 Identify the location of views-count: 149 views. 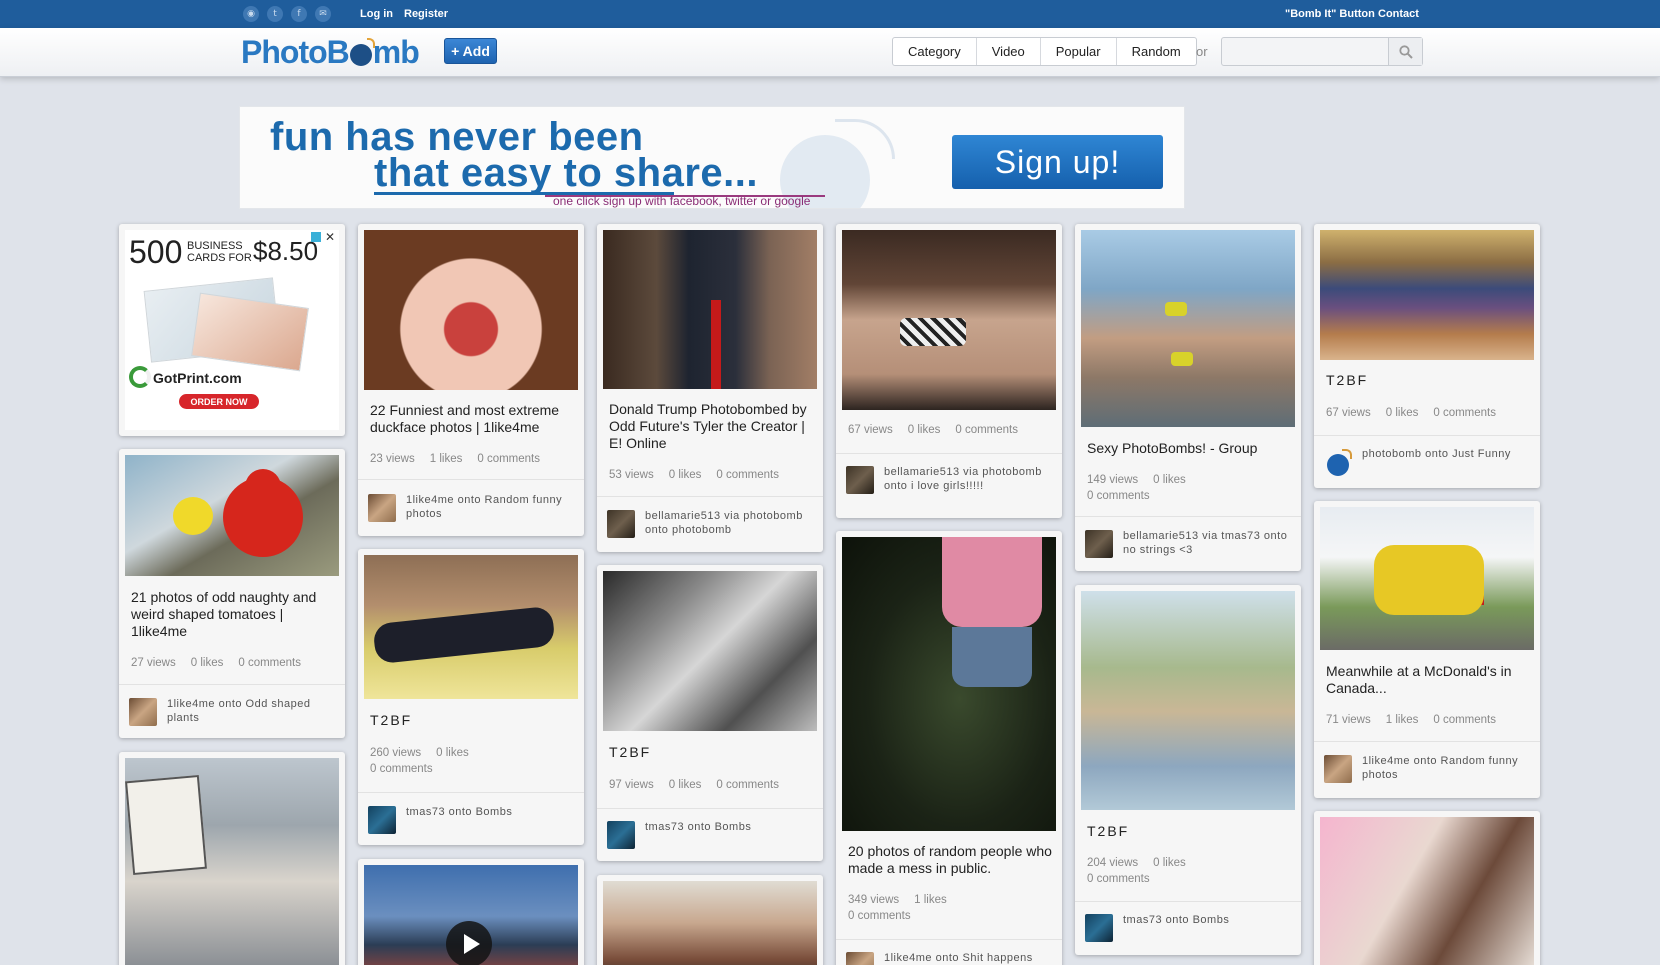
(1113, 480).